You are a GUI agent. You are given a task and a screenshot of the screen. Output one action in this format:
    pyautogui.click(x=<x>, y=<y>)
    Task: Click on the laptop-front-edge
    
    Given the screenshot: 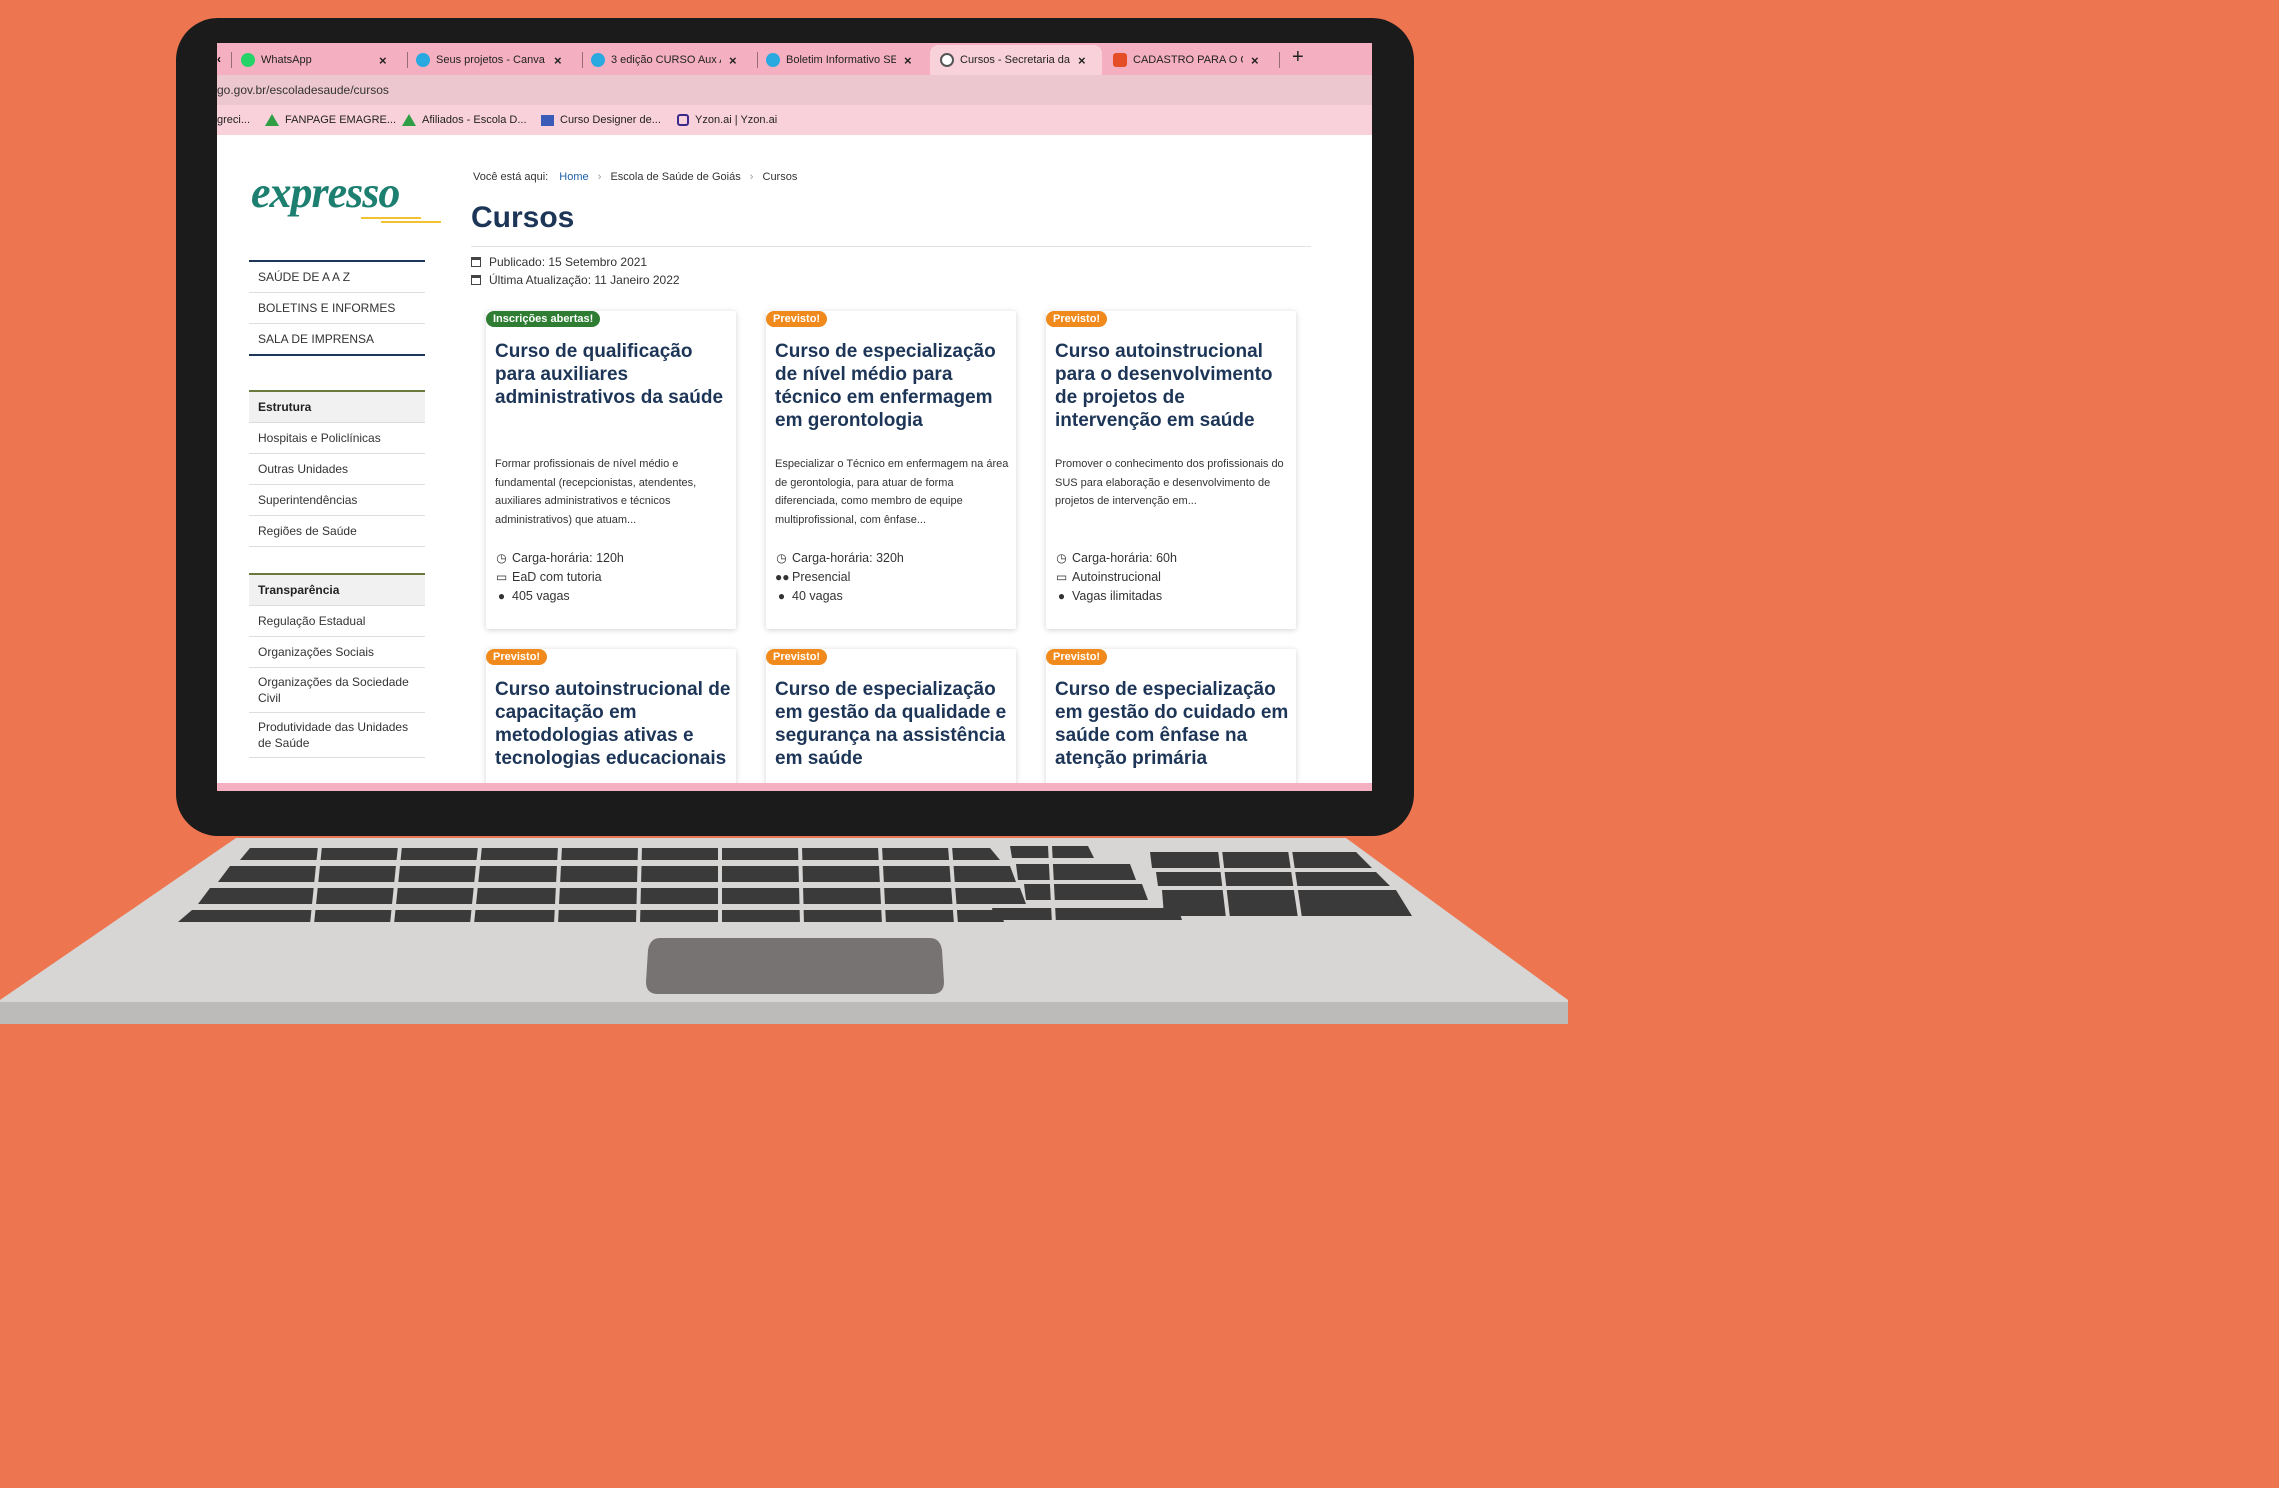 What is the action you would take?
    pyautogui.click(x=784, y=1013)
    